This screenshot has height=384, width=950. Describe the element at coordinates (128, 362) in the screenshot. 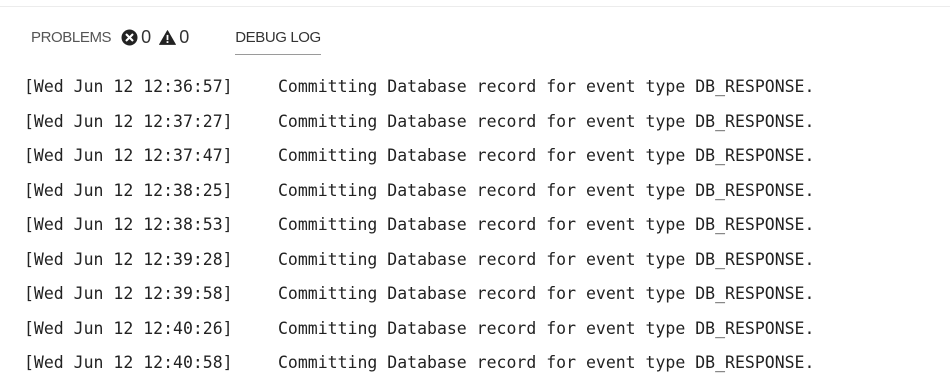

I see `log-timestamp: [Wed Jun 12 12:40:58]` at that location.